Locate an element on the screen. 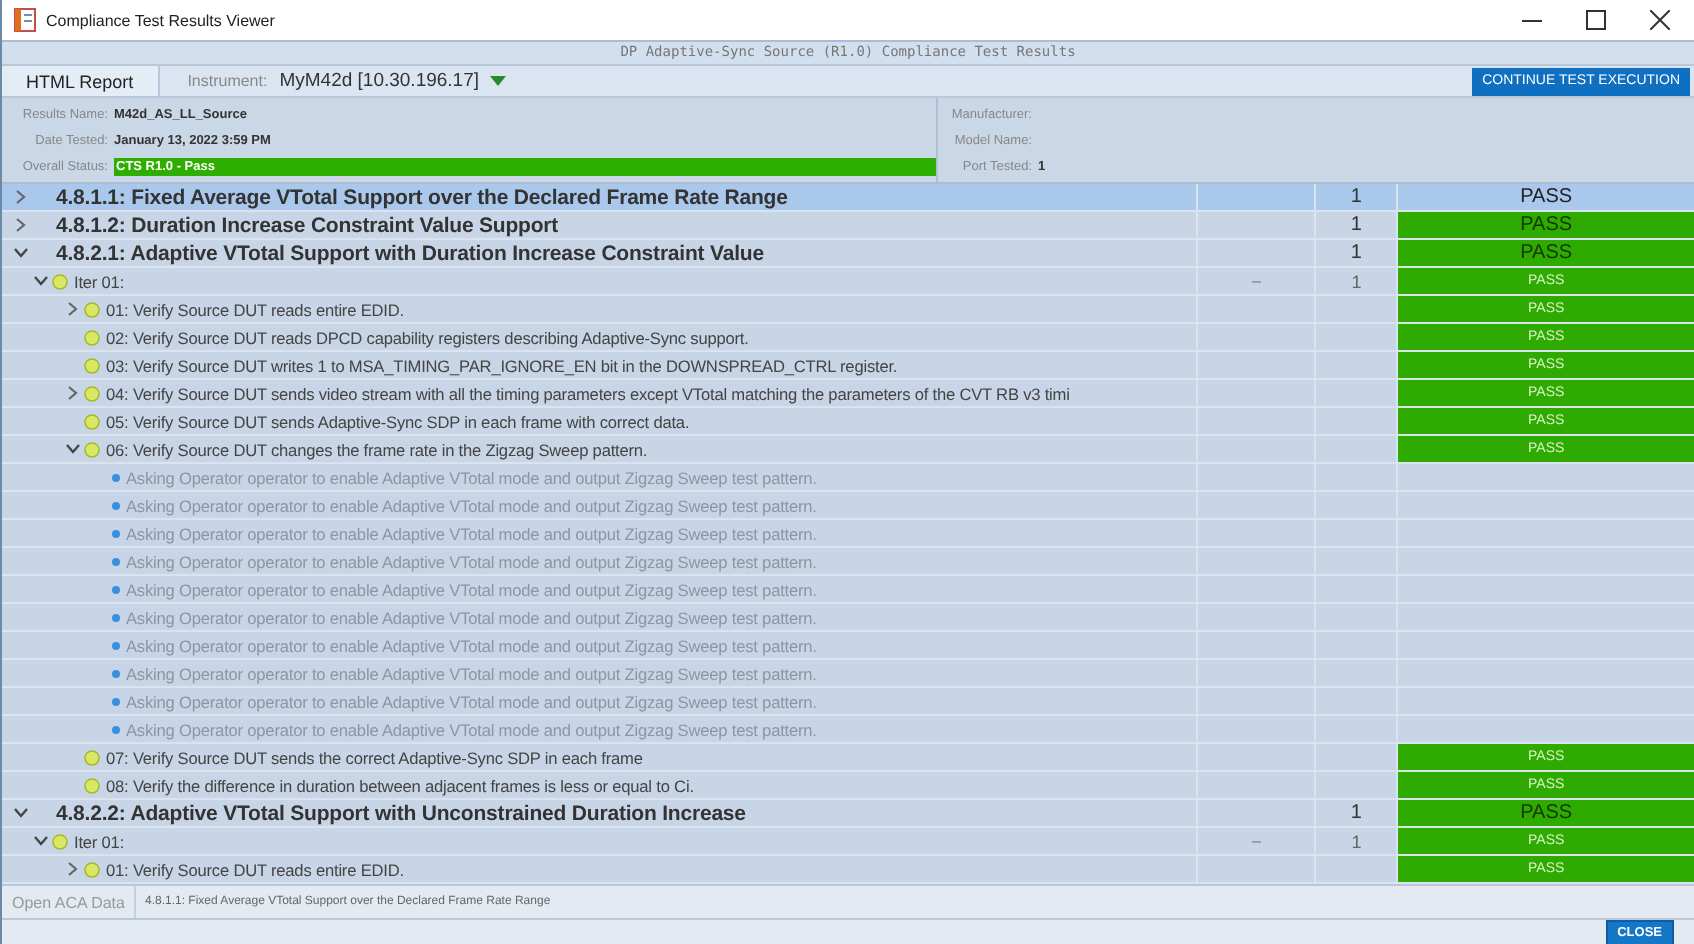 The width and height of the screenshot is (1694, 944). result-cell-text: PASS is located at coordinates (1546, 197).